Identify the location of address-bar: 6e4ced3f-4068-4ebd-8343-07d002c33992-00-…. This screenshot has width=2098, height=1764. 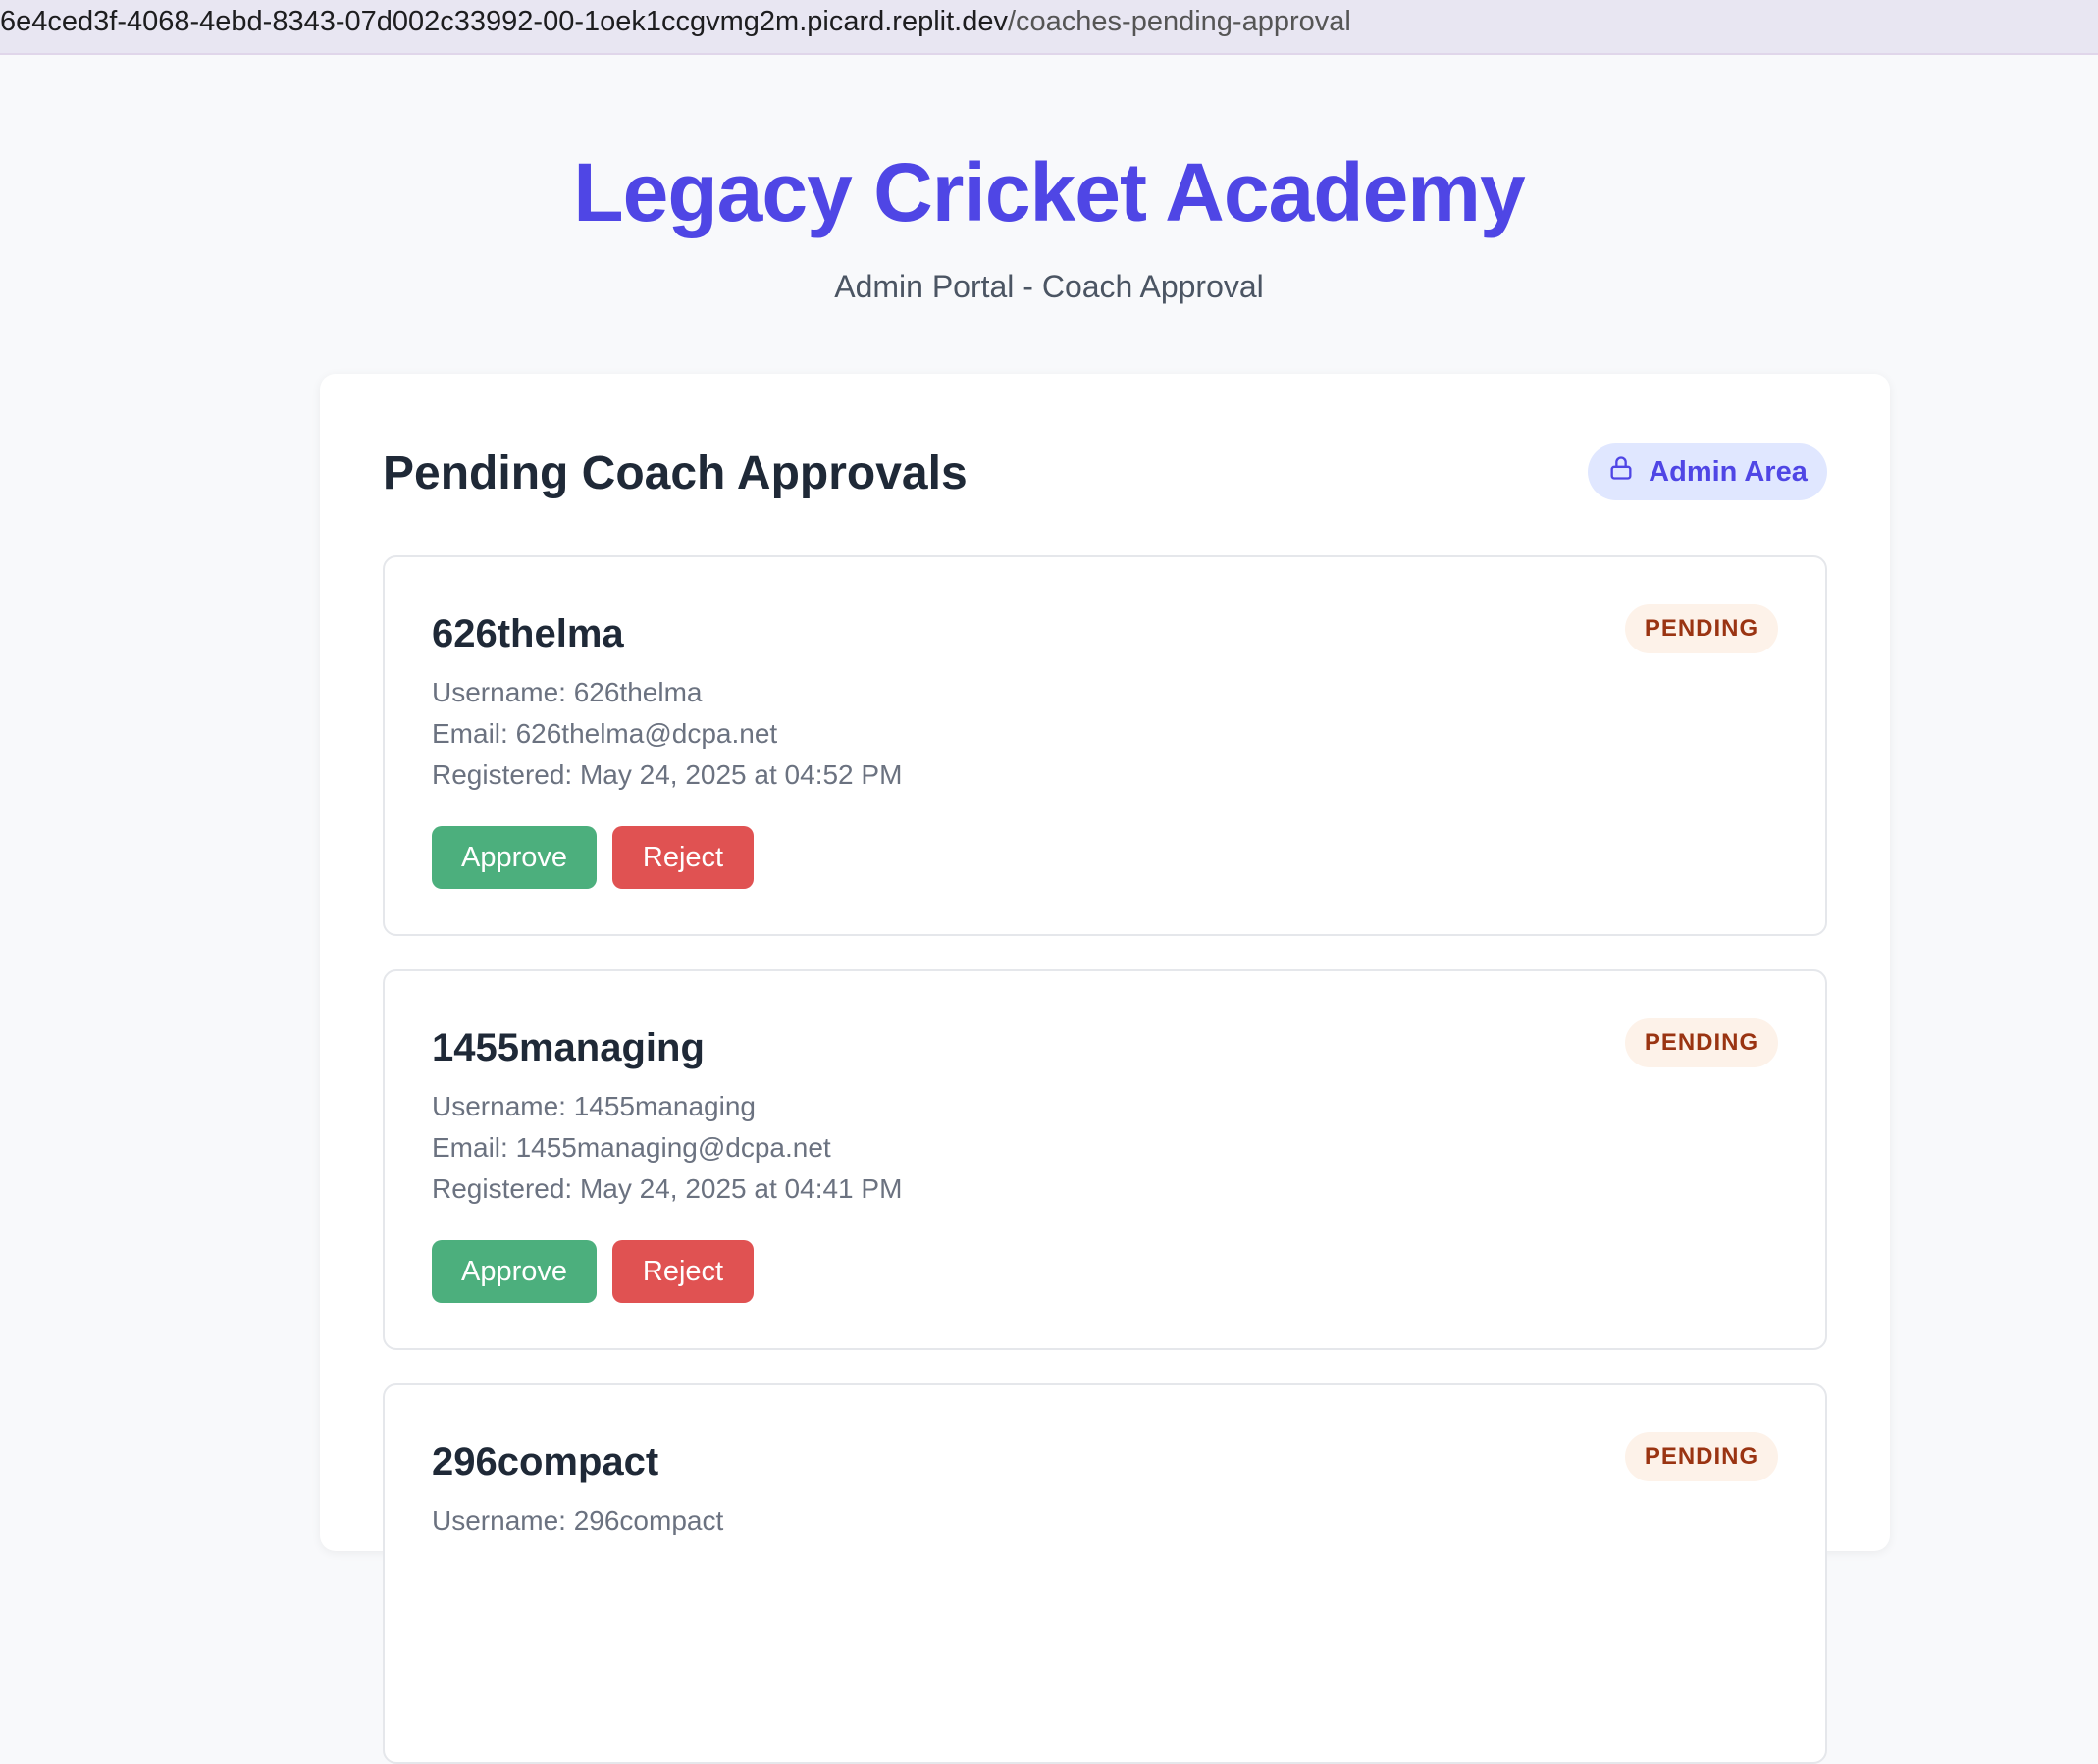
(1049, 27).